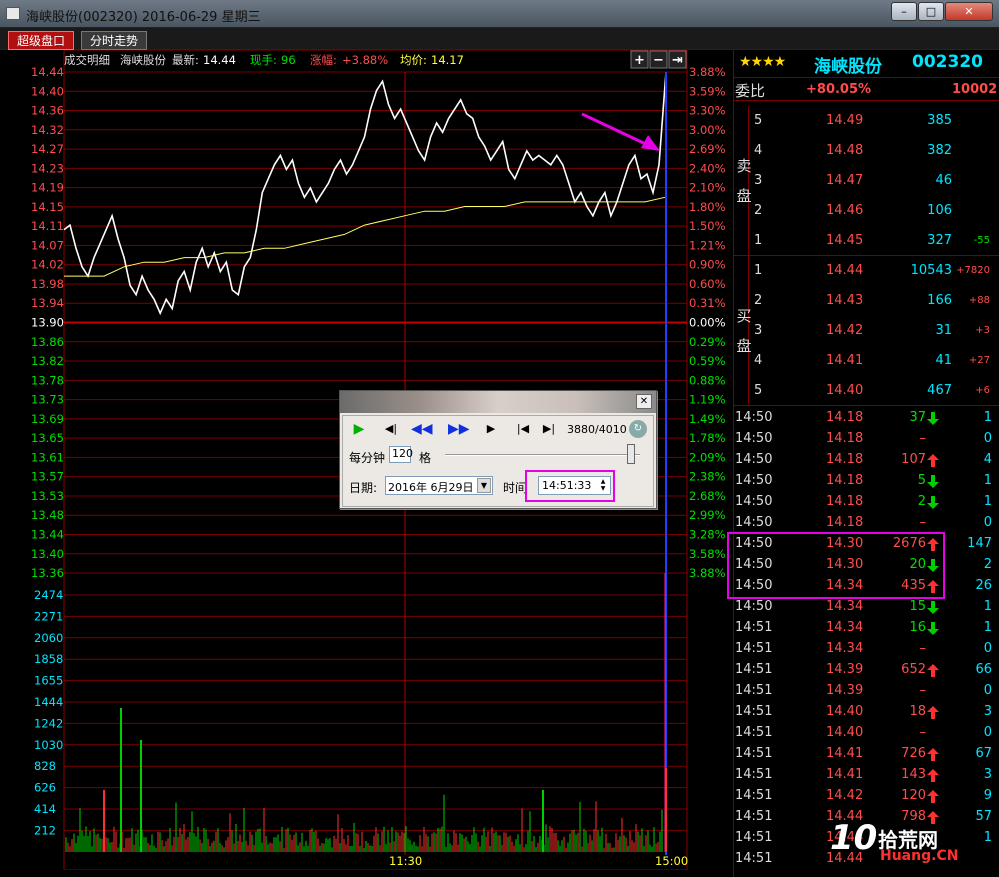 Image resolution: width=999 pixels, height=877 pixels. I want to click on dialog-titlebar: ✕, so click(498, 402).